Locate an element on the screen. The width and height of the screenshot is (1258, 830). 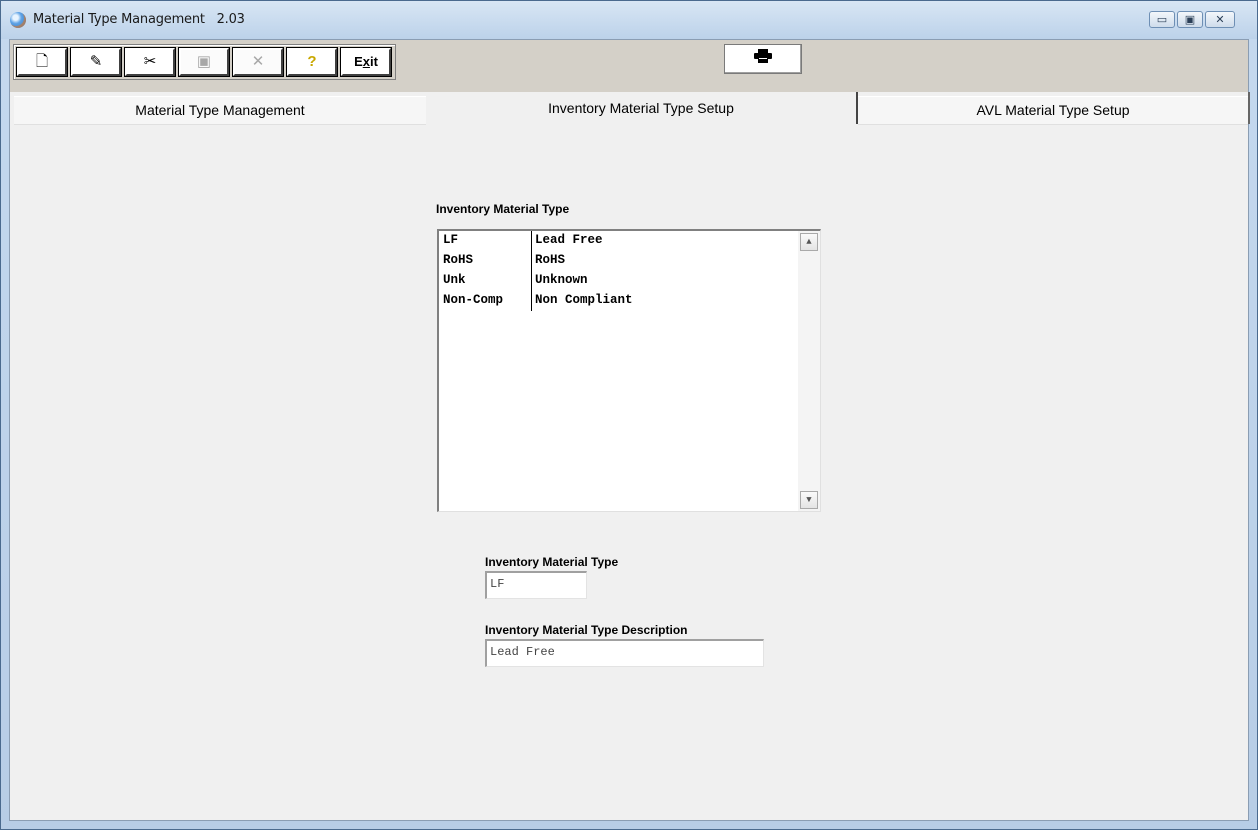
window-controls: ▭ ▣ ✕ is located at coordinates (1192, 19).